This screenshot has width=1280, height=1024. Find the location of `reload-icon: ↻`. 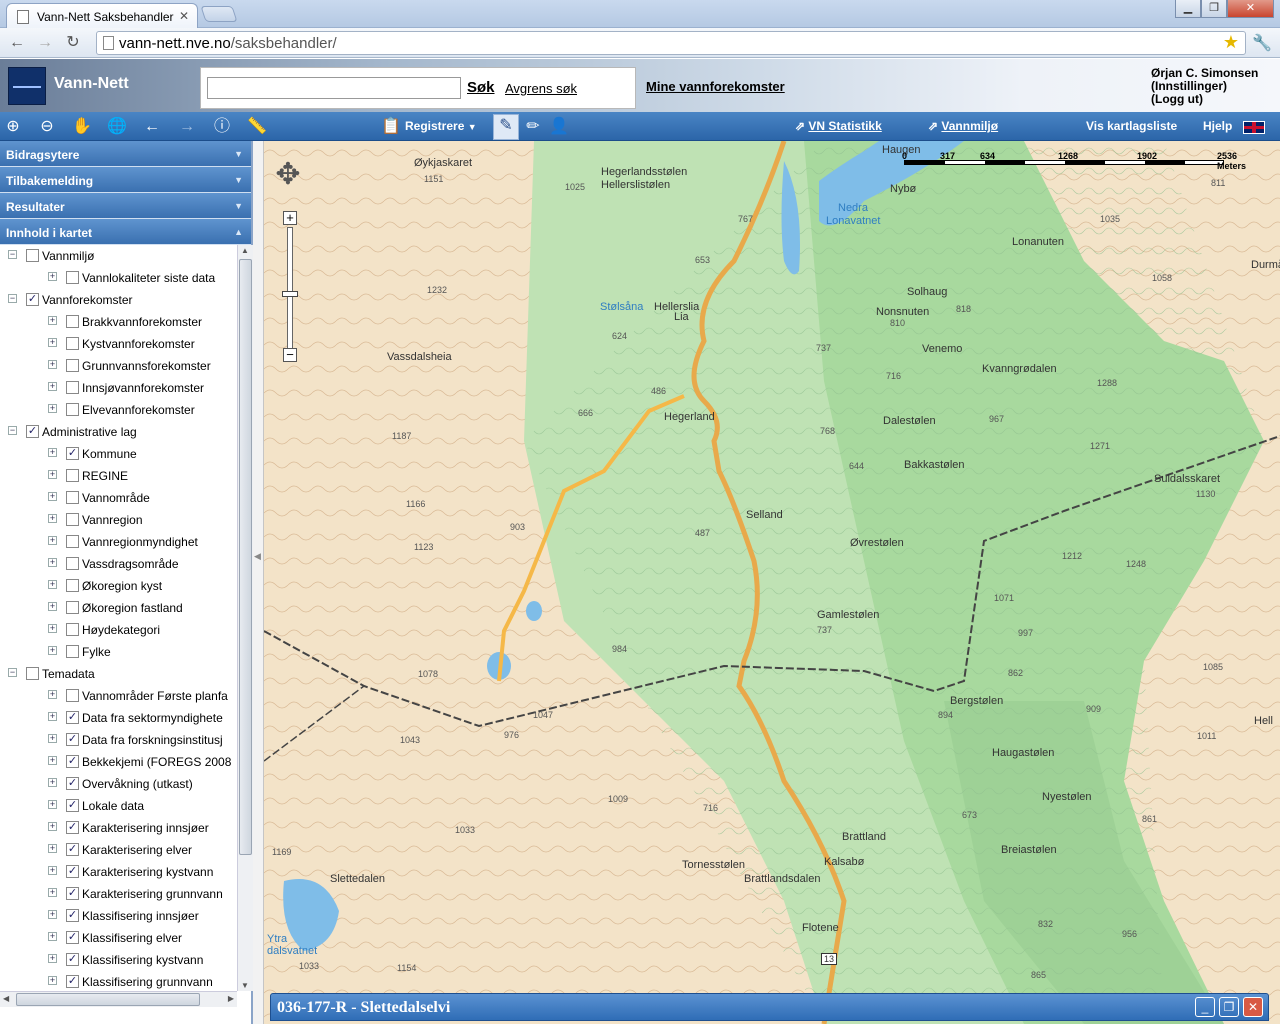

reload-icon: ↻ is located at coordinates (73, 43).